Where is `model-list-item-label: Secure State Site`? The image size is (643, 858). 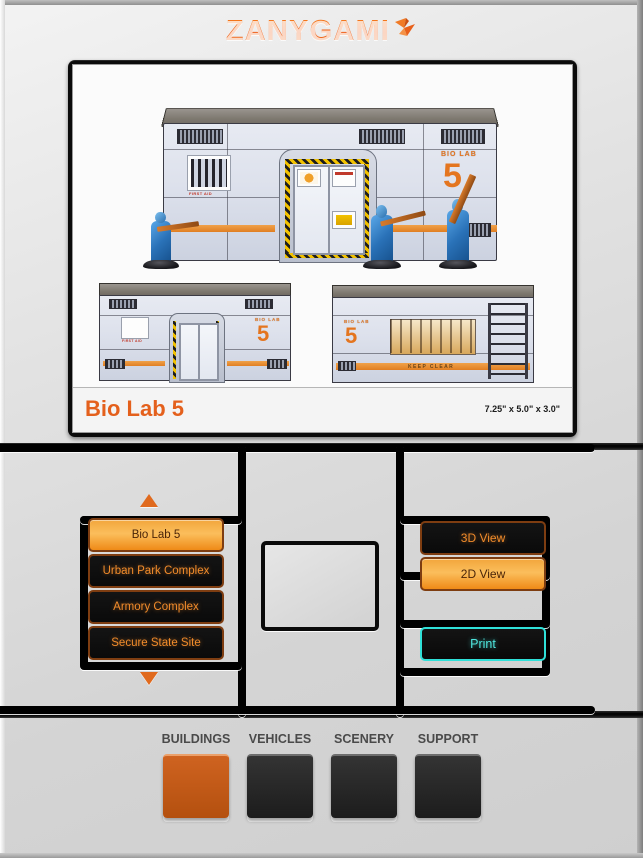 model-list-item-label: Secure State Site is located at coordinates (156, 643).